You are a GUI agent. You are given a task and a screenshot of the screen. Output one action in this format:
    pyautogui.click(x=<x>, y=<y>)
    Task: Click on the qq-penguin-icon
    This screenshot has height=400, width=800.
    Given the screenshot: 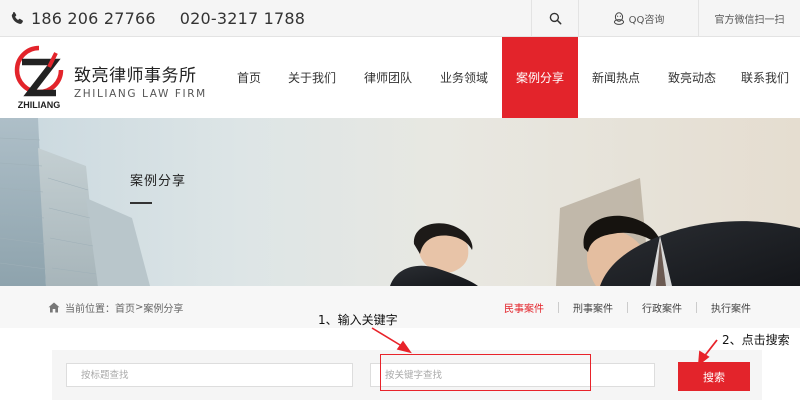 What is the action you would take?
    pyautogui.click(x=618, y=18)
    